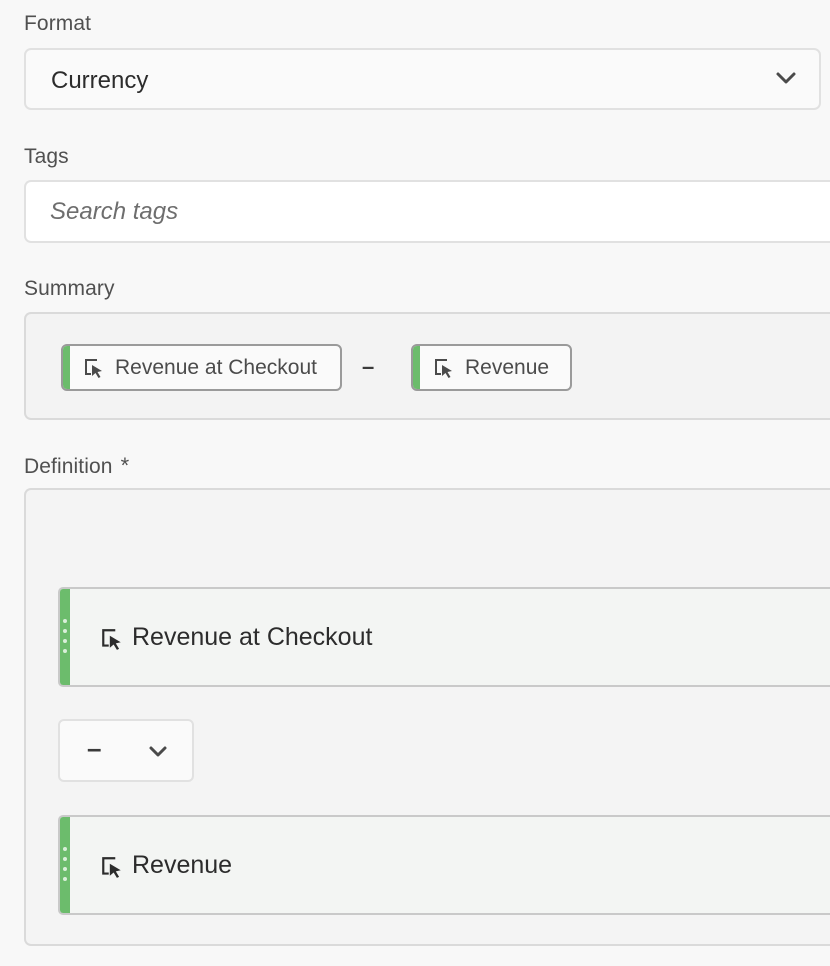  I want to click on summary-chip-label: Revenue at Checkout, so click(216, 367).